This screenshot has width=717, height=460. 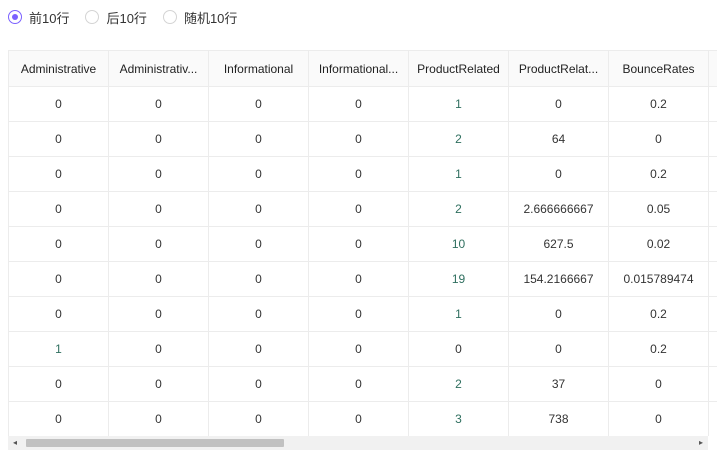 What do you see at coordinates (558, 418) in the screenshot?
I see `table-cell: 738` at bounding box center [558, 418].